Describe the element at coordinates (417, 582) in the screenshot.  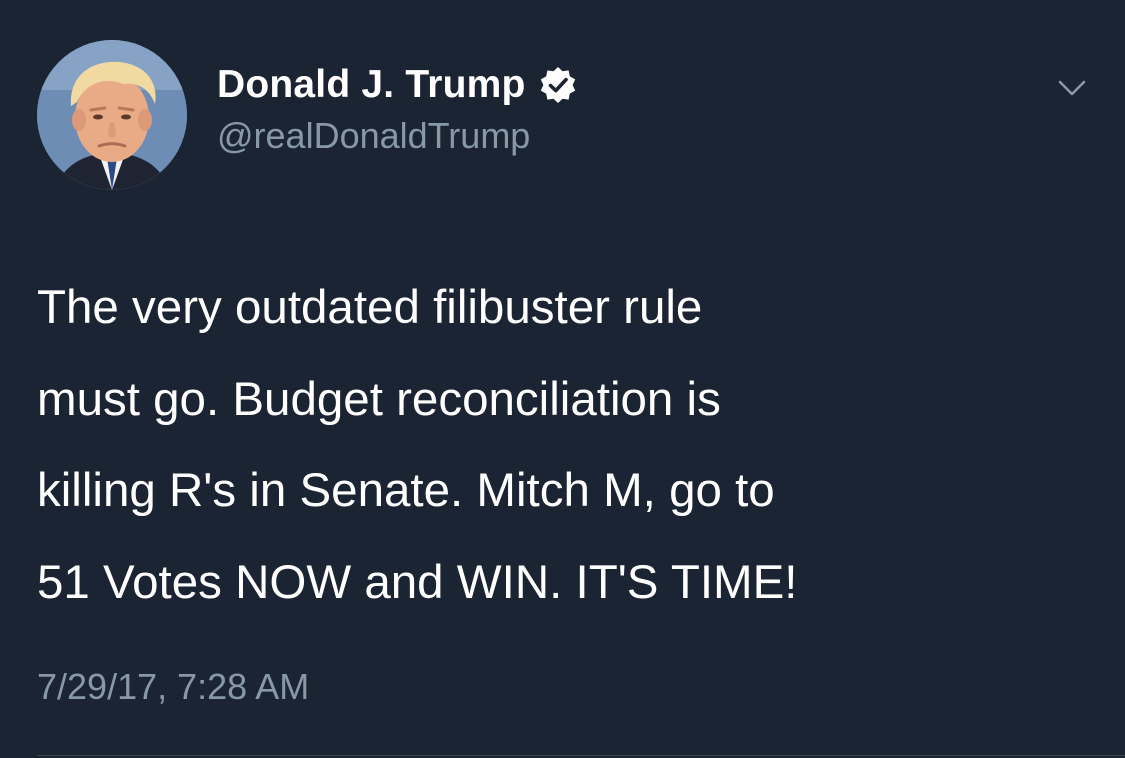
I see `tweet-text-line: 51 Votes NOW and WIN. IT'S TIME!` at that location.